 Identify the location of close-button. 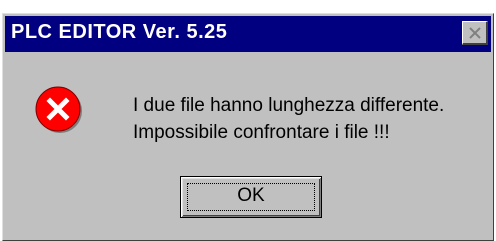
(475, 33).